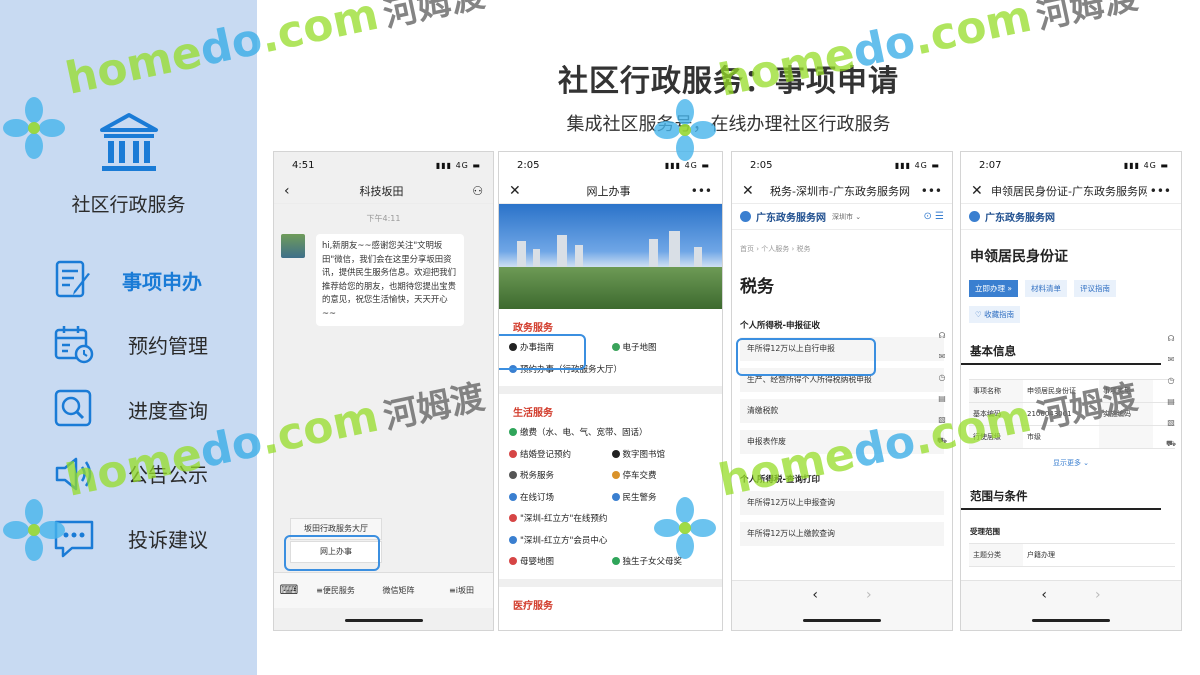  I want to click on sidebar-brand-title: 社区行政服务, so click(128, 205).